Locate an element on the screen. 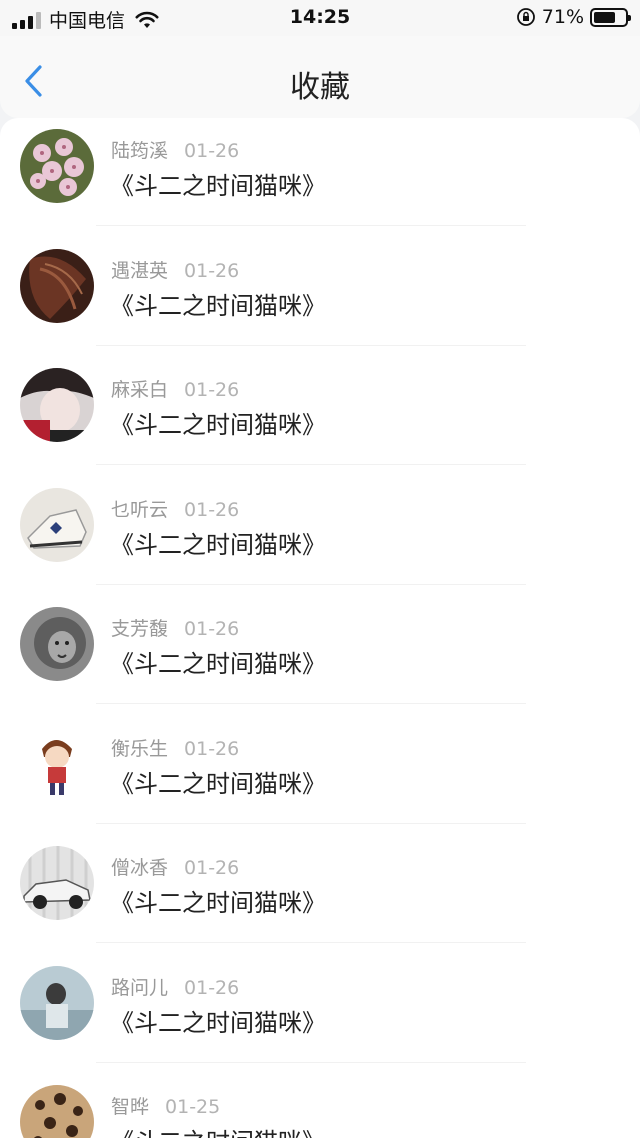  item-author: 陆筠溪 is located at coordinates (140, 151).